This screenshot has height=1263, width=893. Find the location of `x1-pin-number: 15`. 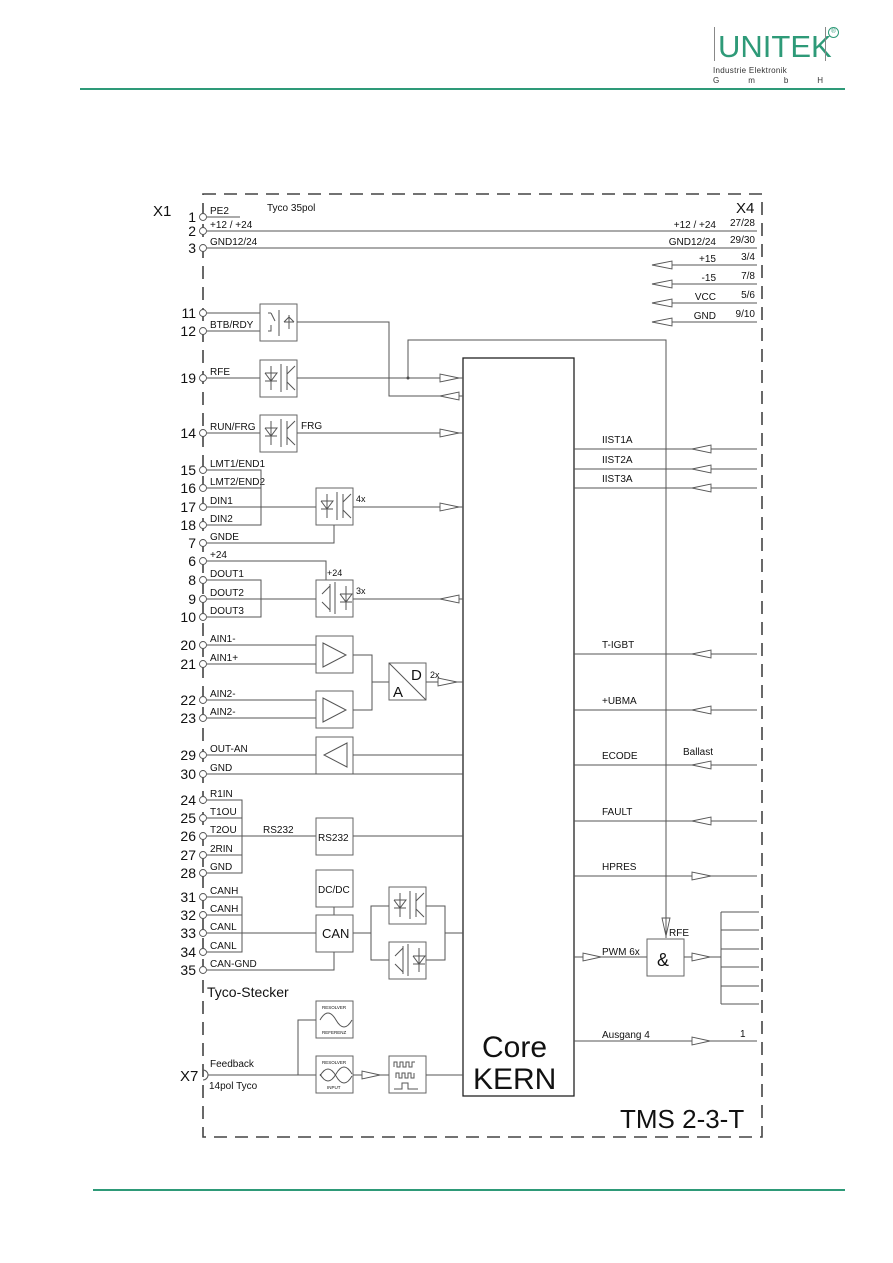

x1-pin-number: 15 is located at coordinates (188, 470).